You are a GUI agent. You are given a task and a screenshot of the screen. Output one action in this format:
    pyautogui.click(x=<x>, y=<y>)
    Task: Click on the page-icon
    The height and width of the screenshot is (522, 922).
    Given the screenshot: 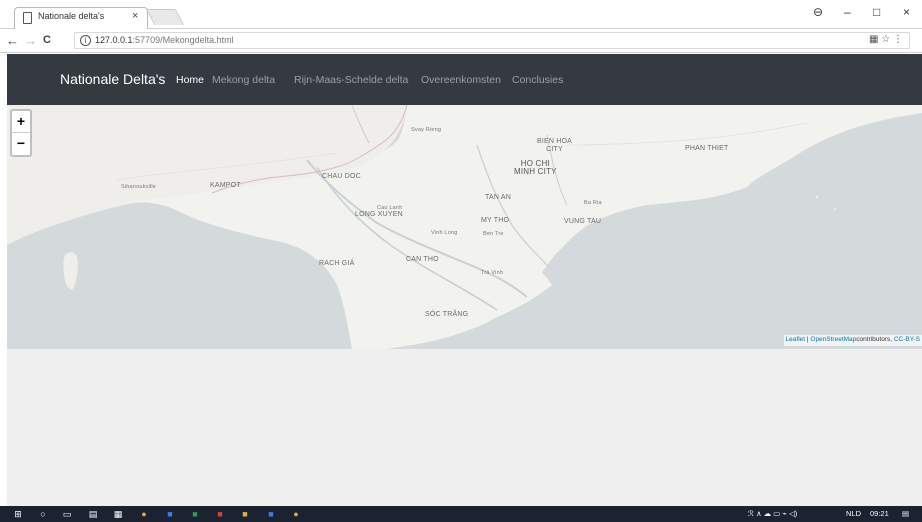 What is the action you would take?
    pyautogui.click(x=27, y=18)
    